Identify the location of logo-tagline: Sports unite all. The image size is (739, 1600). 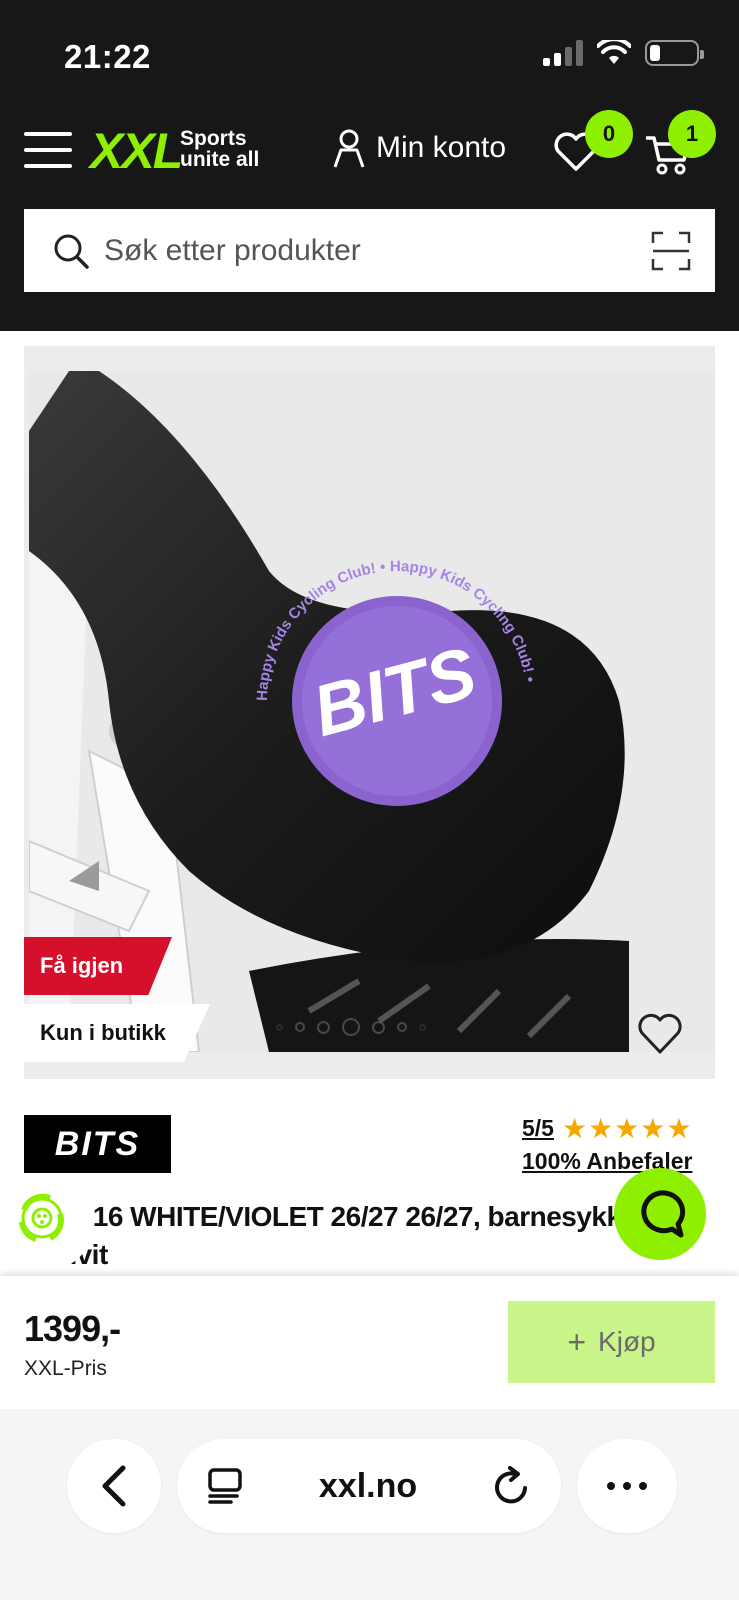
(219, 149).